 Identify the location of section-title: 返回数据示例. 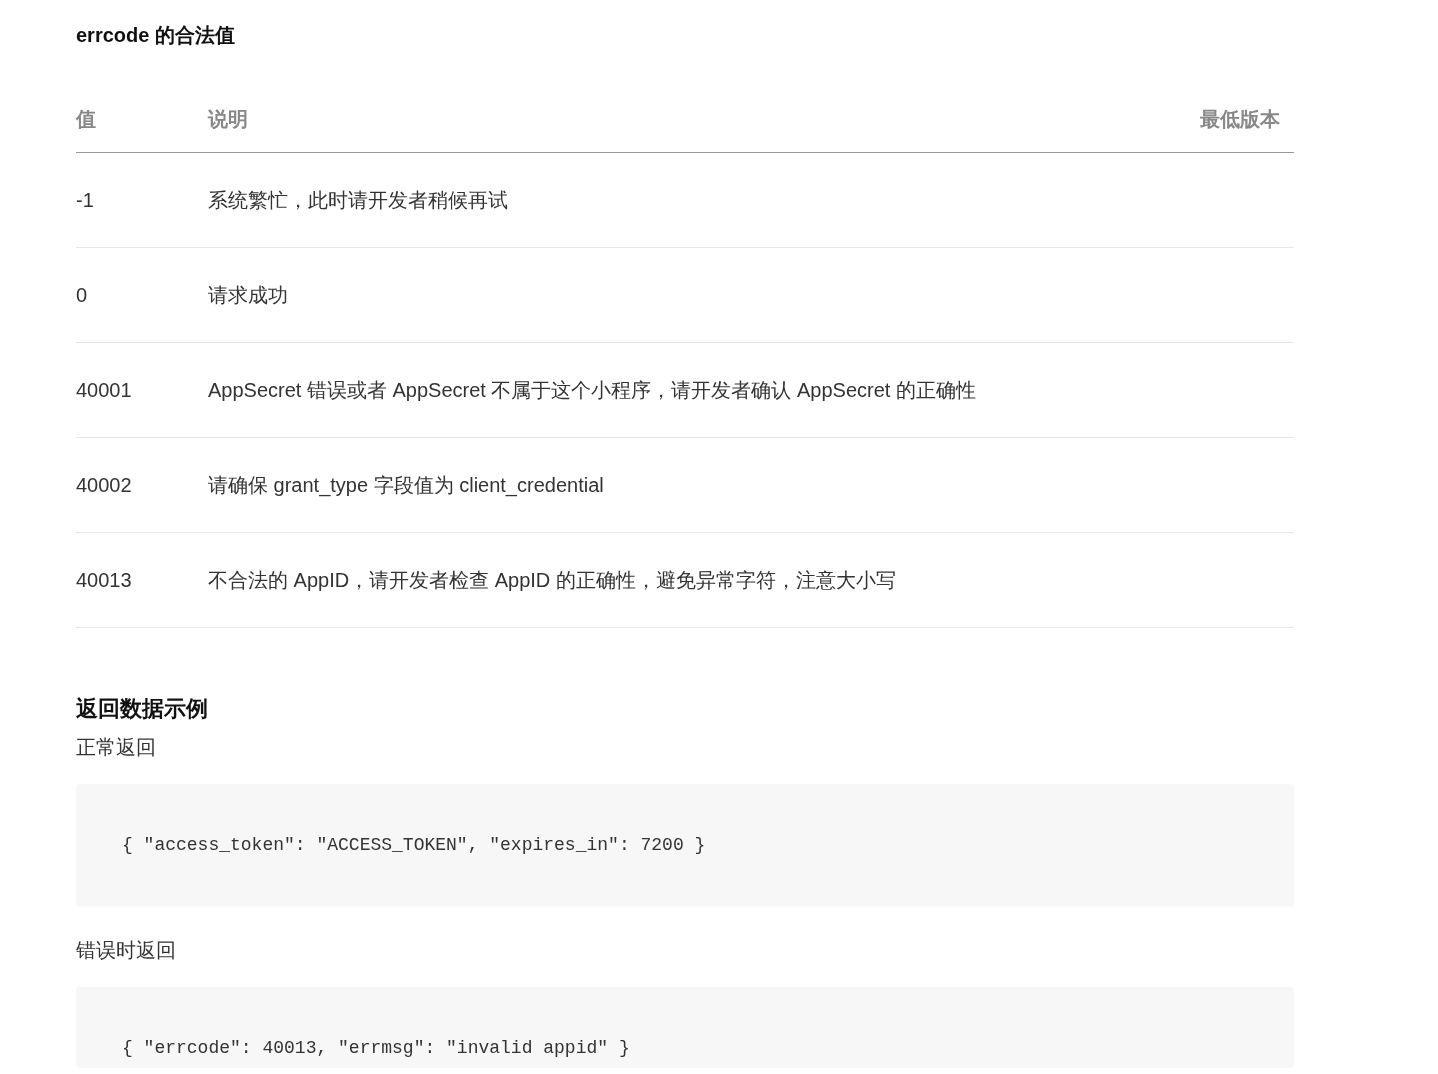
(142, 708).